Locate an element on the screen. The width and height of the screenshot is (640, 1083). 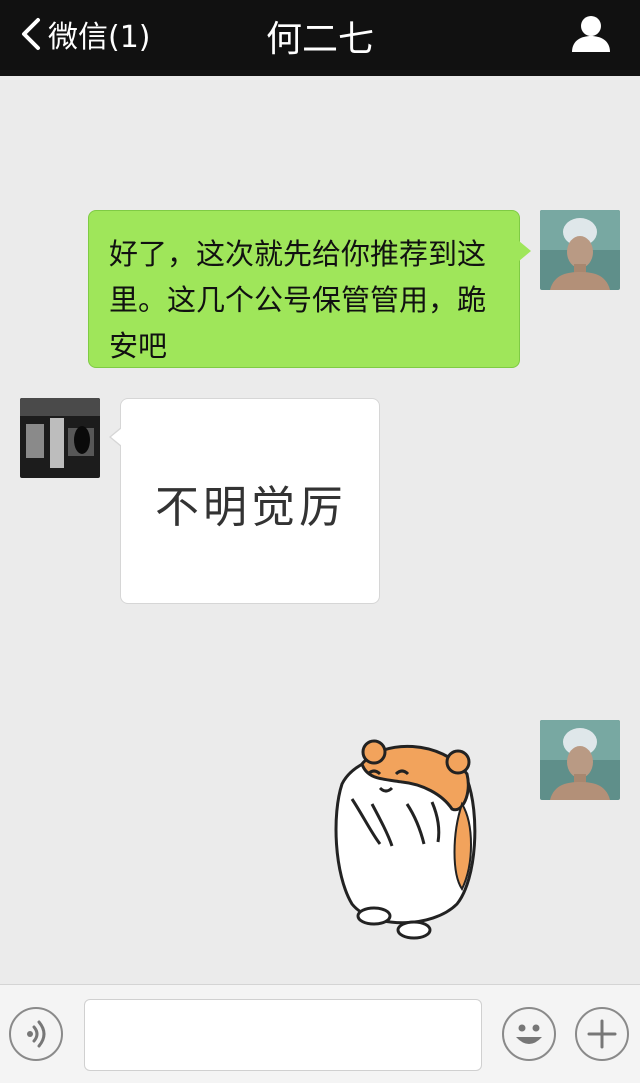
voice-icon is located at coordinates (36, 1034).